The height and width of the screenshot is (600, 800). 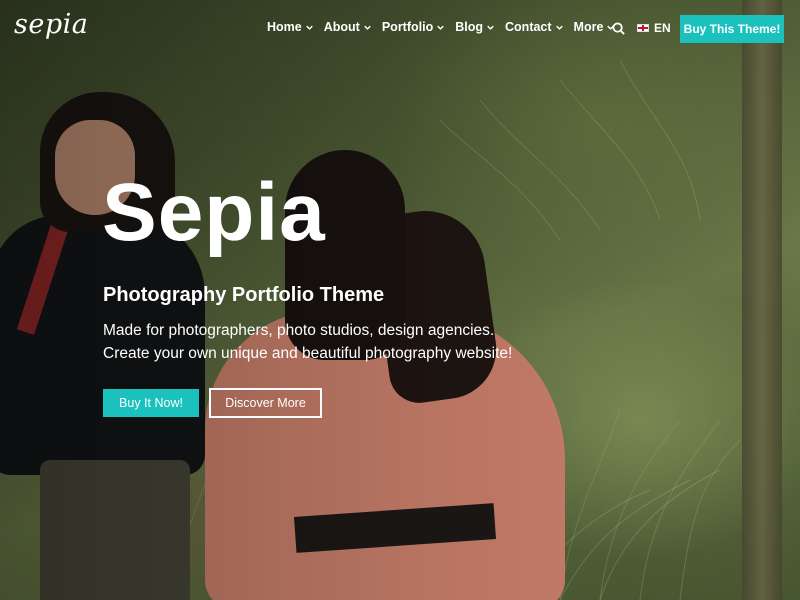 I want to click on nav-item-label: Home, so click(x=284, y=27).